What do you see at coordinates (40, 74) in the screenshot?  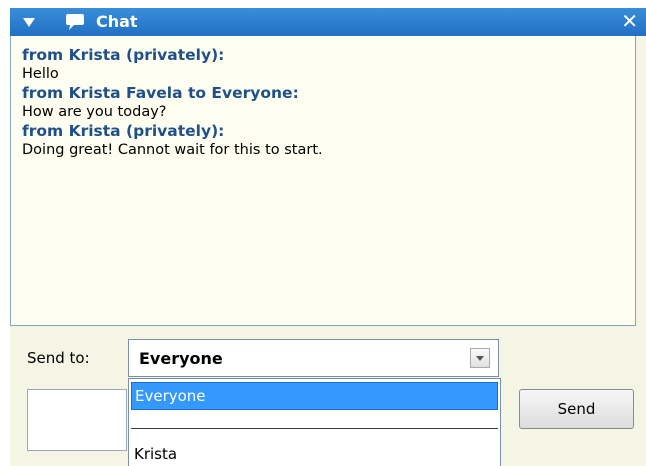 I see `message-body: Hello` at bounding box center [40, 74].